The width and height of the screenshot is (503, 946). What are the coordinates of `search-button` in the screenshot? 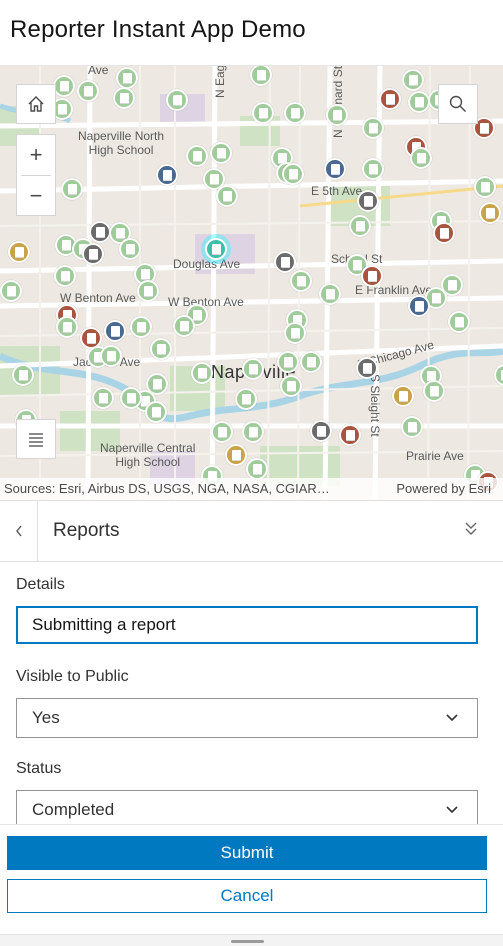 It's located at (458, 104).